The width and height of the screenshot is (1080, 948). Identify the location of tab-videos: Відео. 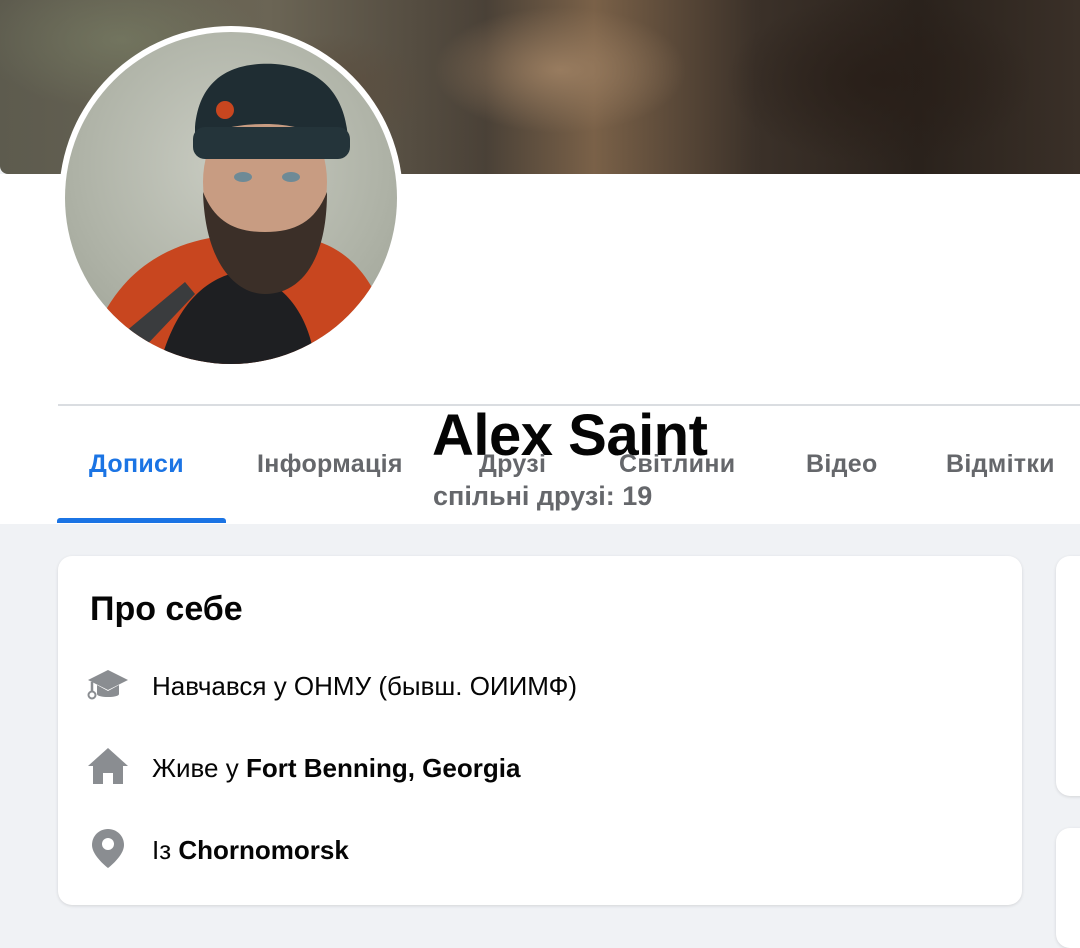
(842, 464).